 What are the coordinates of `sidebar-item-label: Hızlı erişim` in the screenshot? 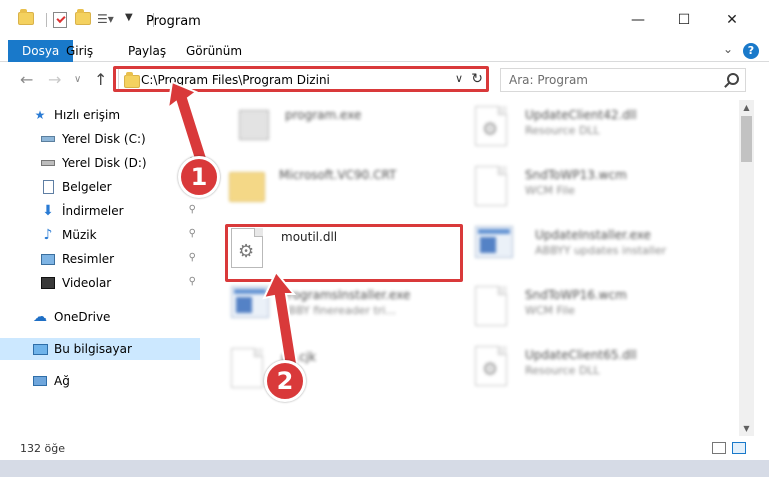 It's located at (87, 115).